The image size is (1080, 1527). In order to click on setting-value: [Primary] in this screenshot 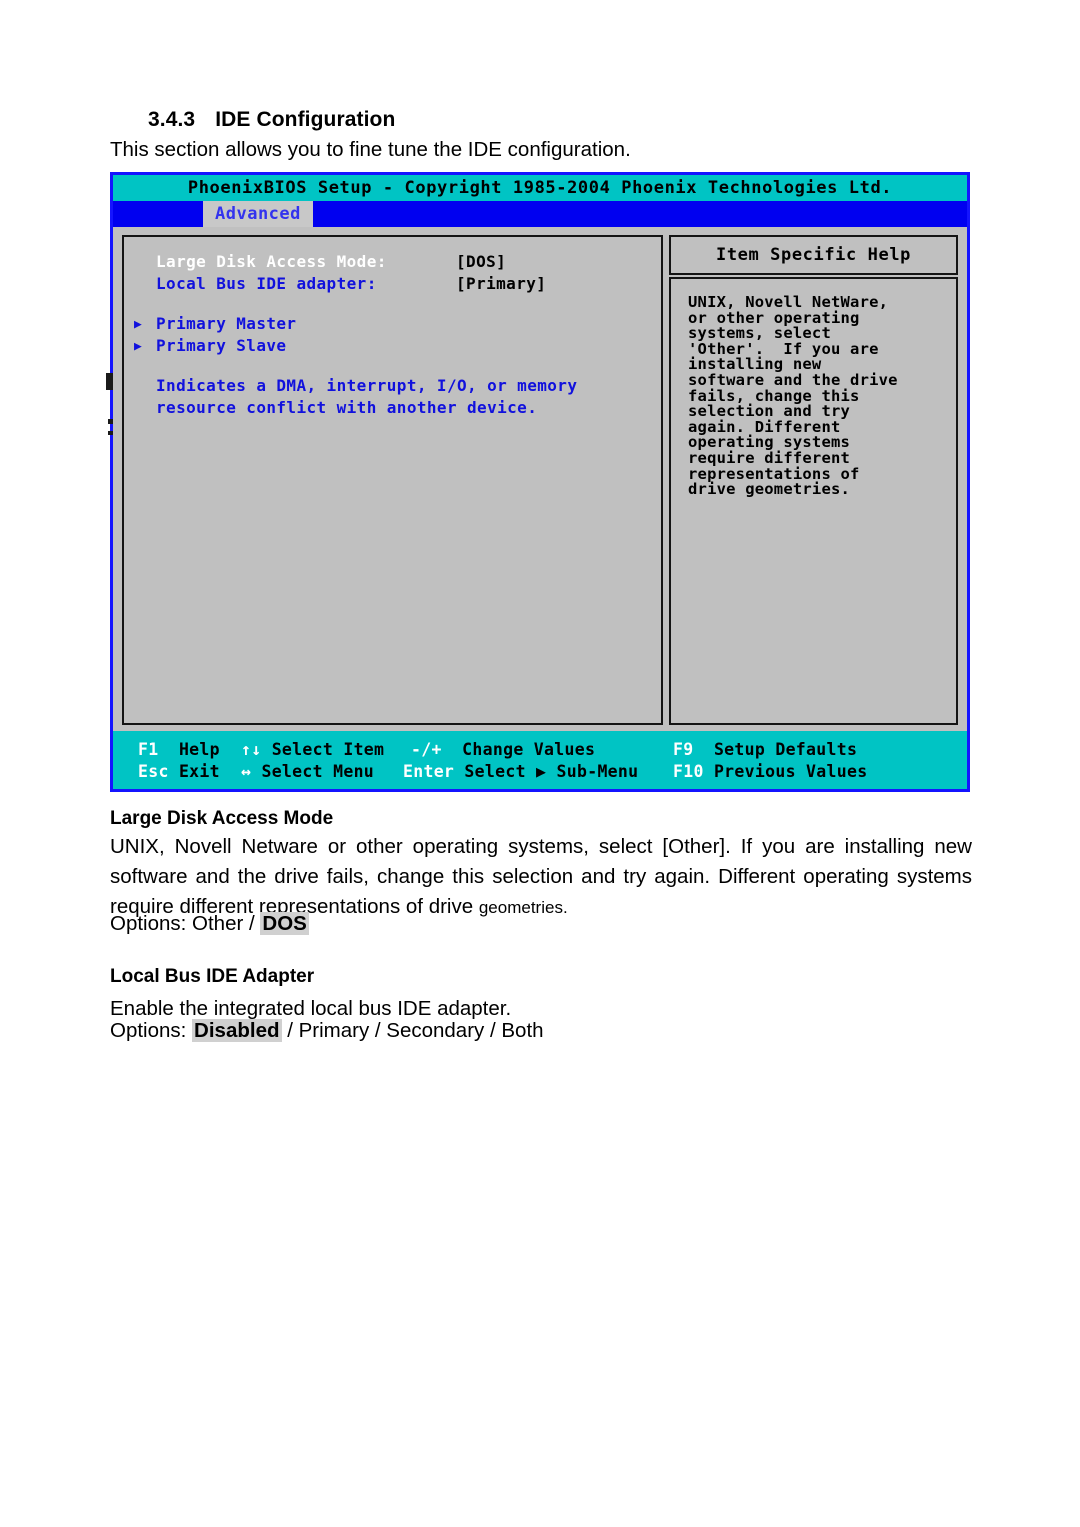, I will do `click(501, 283)`.